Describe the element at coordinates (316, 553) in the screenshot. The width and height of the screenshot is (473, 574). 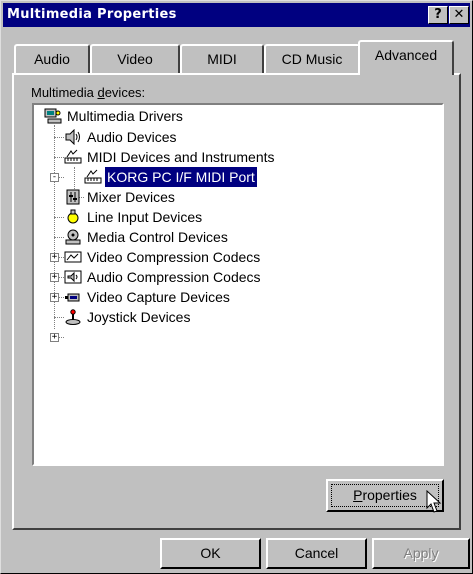
I see `cancel-button: Cancel` at that location.